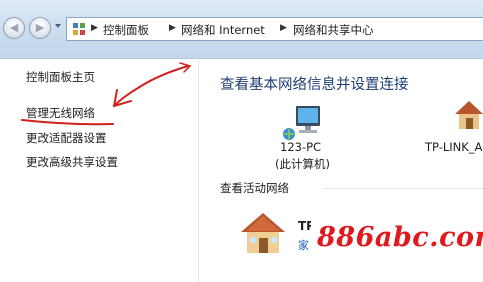 This screenshot has height=282, width=483. Describe the element at coordinates (302, 164) in the screenshot. I see `computer-subtitle: (此计算机)` at that location.